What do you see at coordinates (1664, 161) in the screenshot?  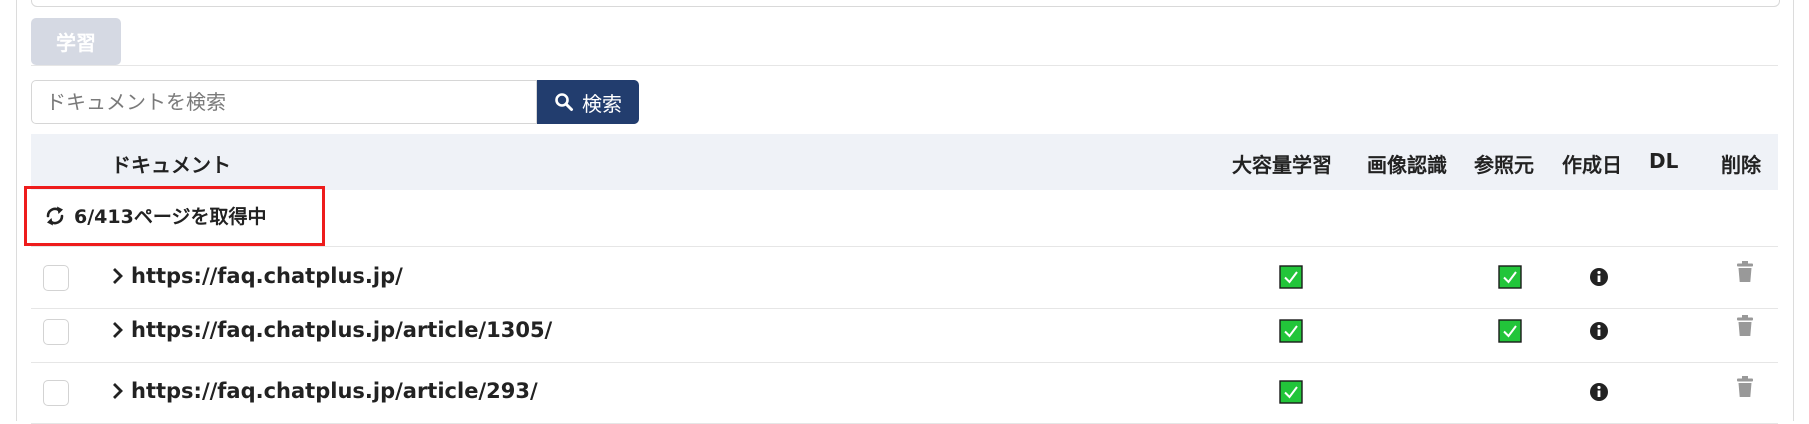 I see `header-dl: DL` at bounding box center [1664, 161].